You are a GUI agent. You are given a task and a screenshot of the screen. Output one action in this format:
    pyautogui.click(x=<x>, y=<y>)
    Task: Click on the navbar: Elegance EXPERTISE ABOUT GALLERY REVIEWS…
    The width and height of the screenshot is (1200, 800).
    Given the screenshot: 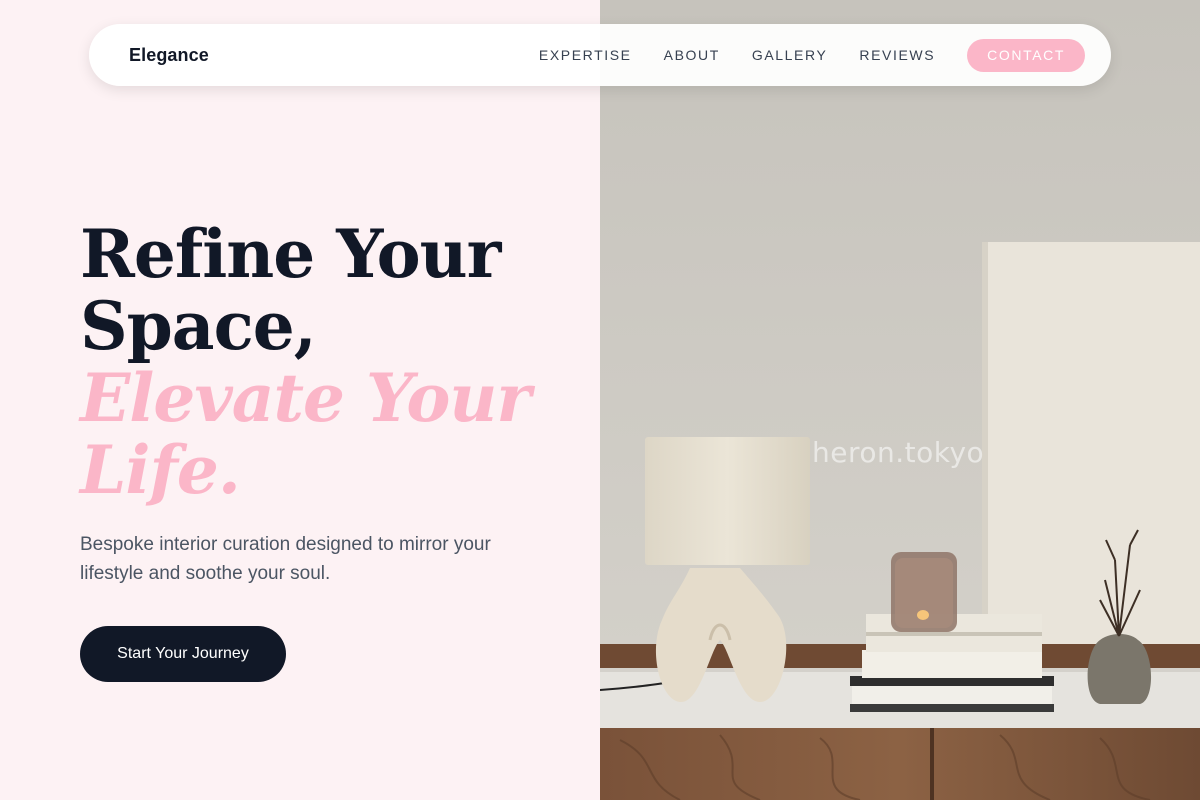 What is the action you would take?
    pyautogui.click(x=600, y=55)
    